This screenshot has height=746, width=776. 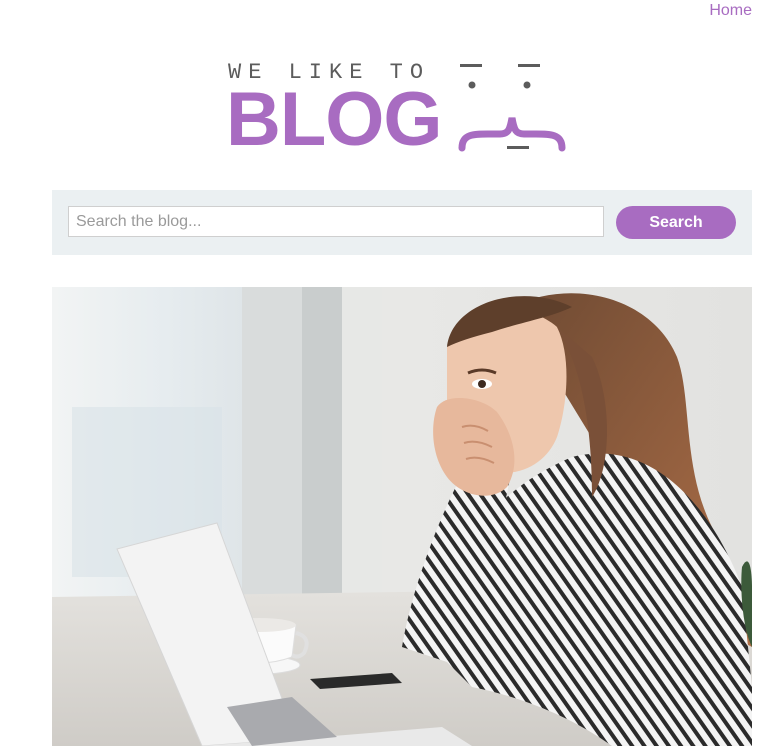 I want to click on site-logo: WE LIKE TO BLOG, so click(x=402, y=109).